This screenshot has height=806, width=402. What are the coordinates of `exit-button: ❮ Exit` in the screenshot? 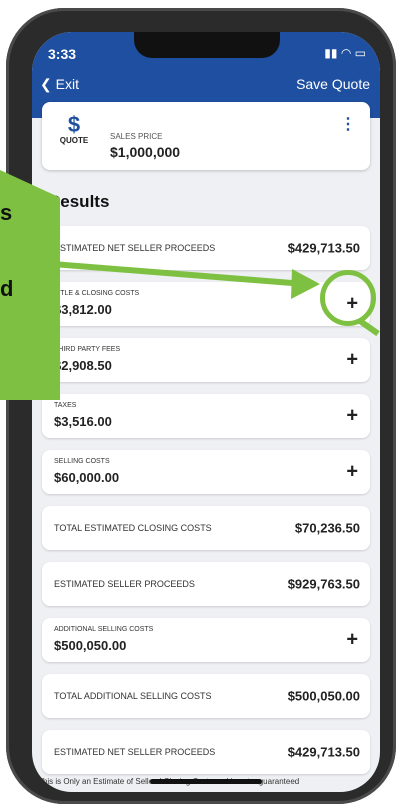 It's located at (59, 84).